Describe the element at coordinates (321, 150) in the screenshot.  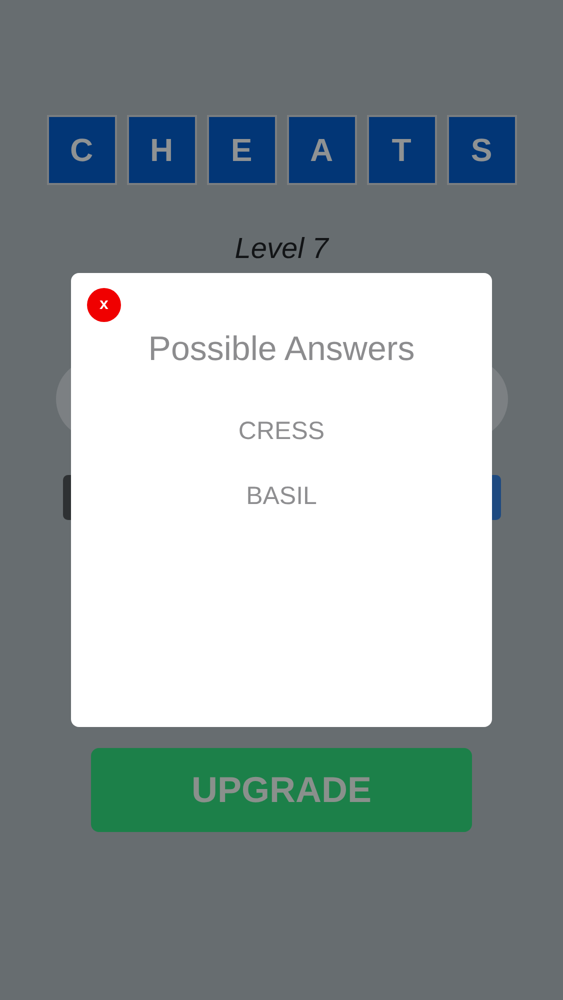
I see `letter-tile: A` at that location.